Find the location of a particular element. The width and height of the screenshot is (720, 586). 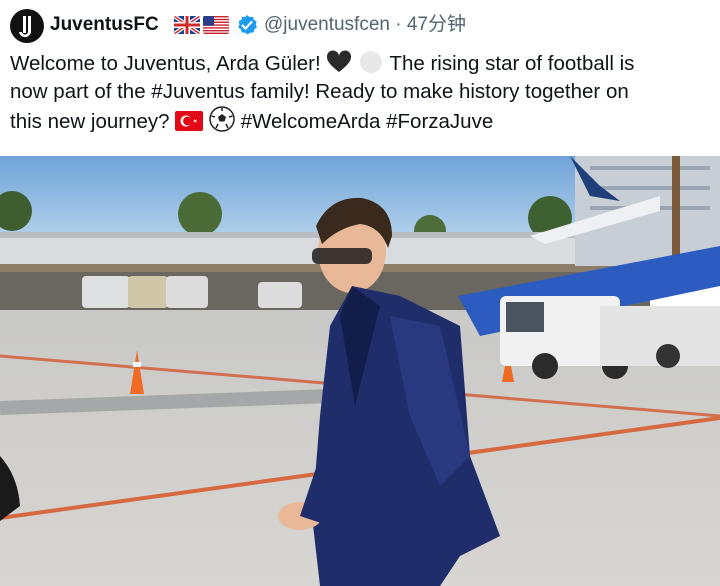

tweet-text-part: this new journey? is located at coordinates (90, 121).